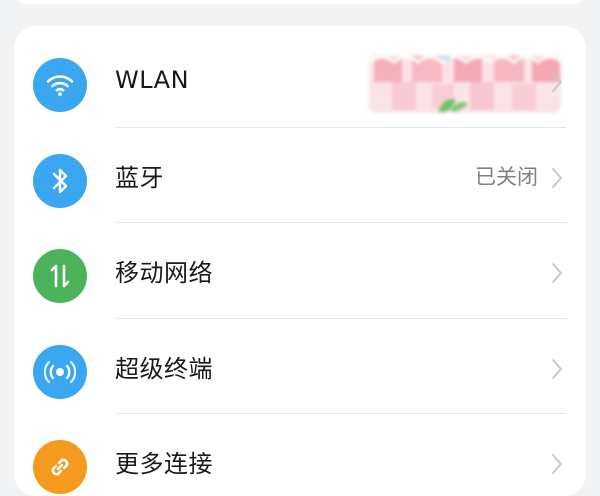  Describe the element at coordinates (60, 467) in the screenshot. I see `link-icon` at that location.